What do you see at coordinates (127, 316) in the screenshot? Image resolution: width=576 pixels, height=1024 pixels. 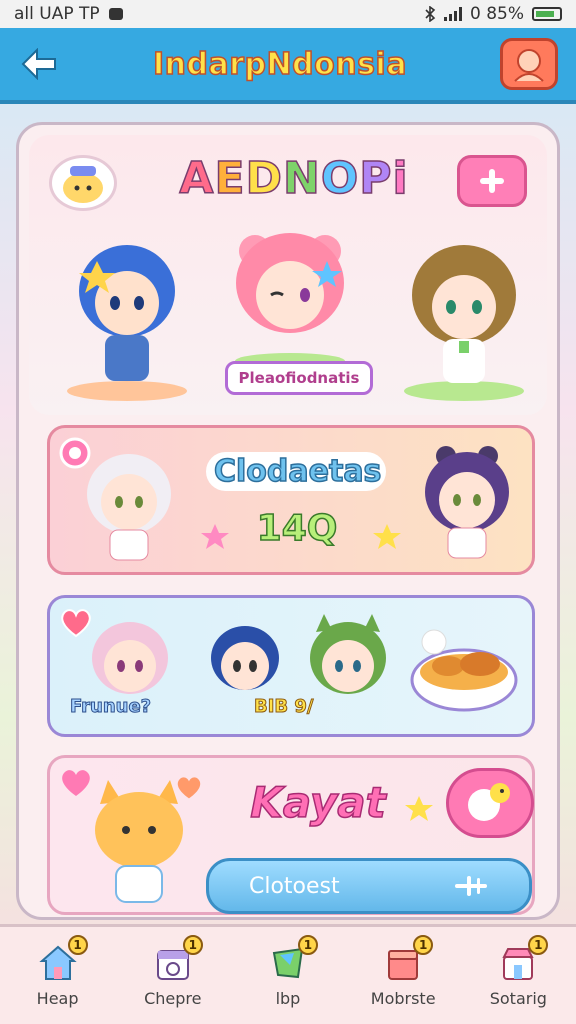 I see `character-blue-hair-icon` at bounding box center [127, 316].